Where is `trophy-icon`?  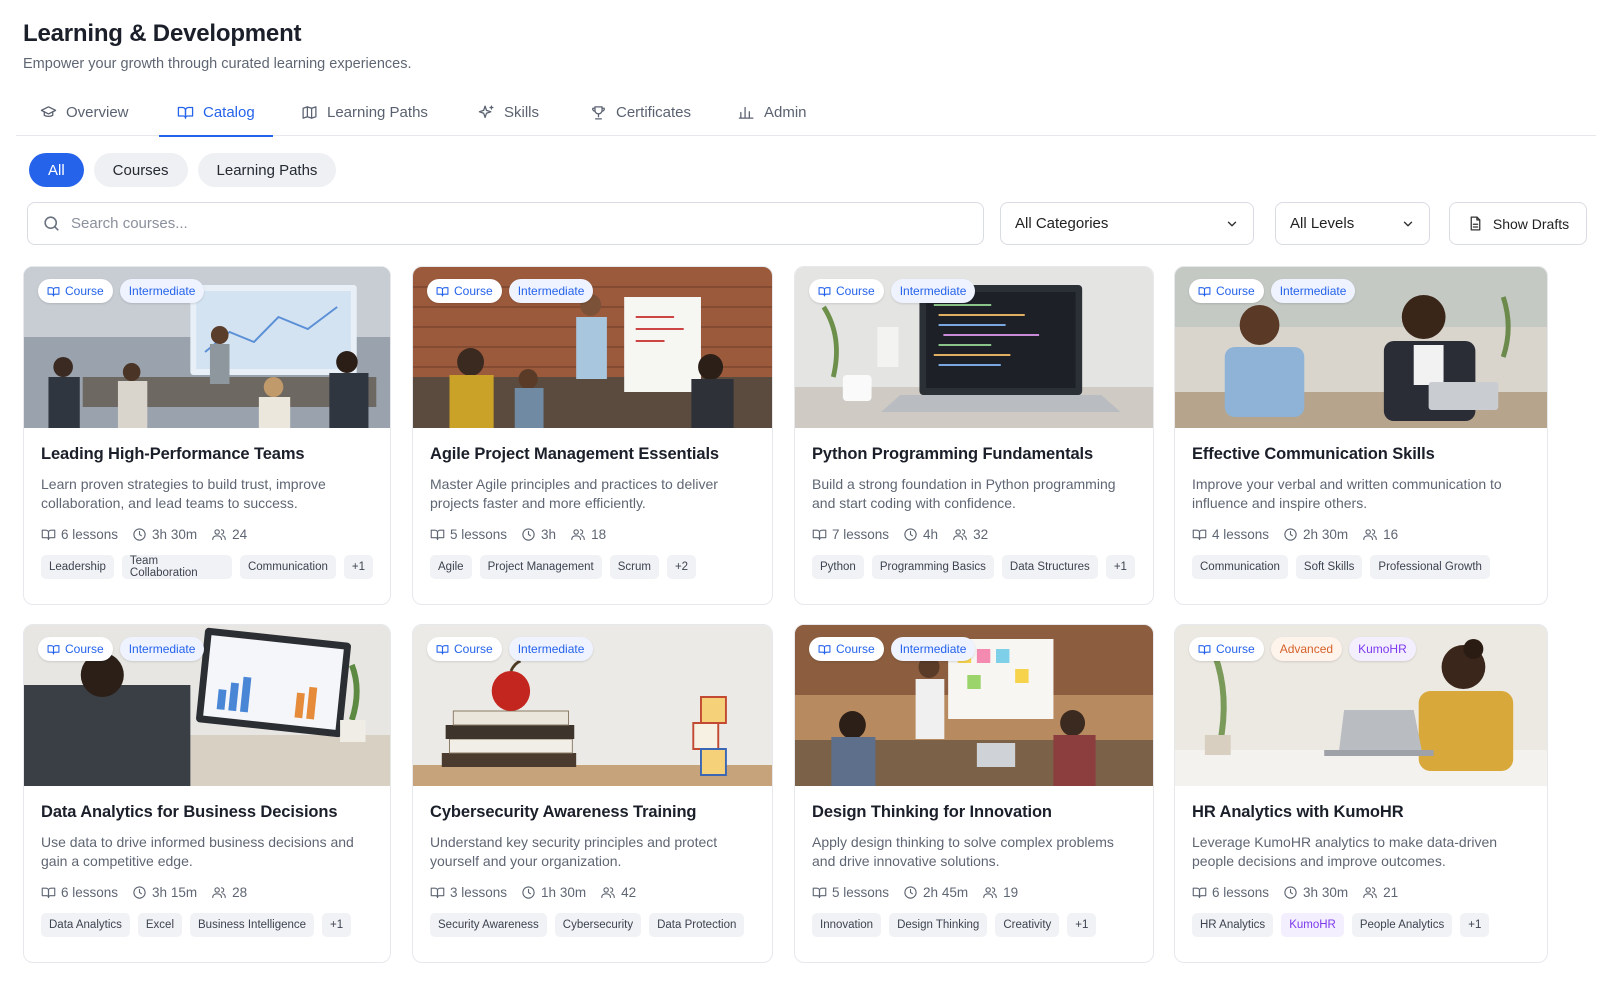
trophy-icon is located at coordinates (598, 112).